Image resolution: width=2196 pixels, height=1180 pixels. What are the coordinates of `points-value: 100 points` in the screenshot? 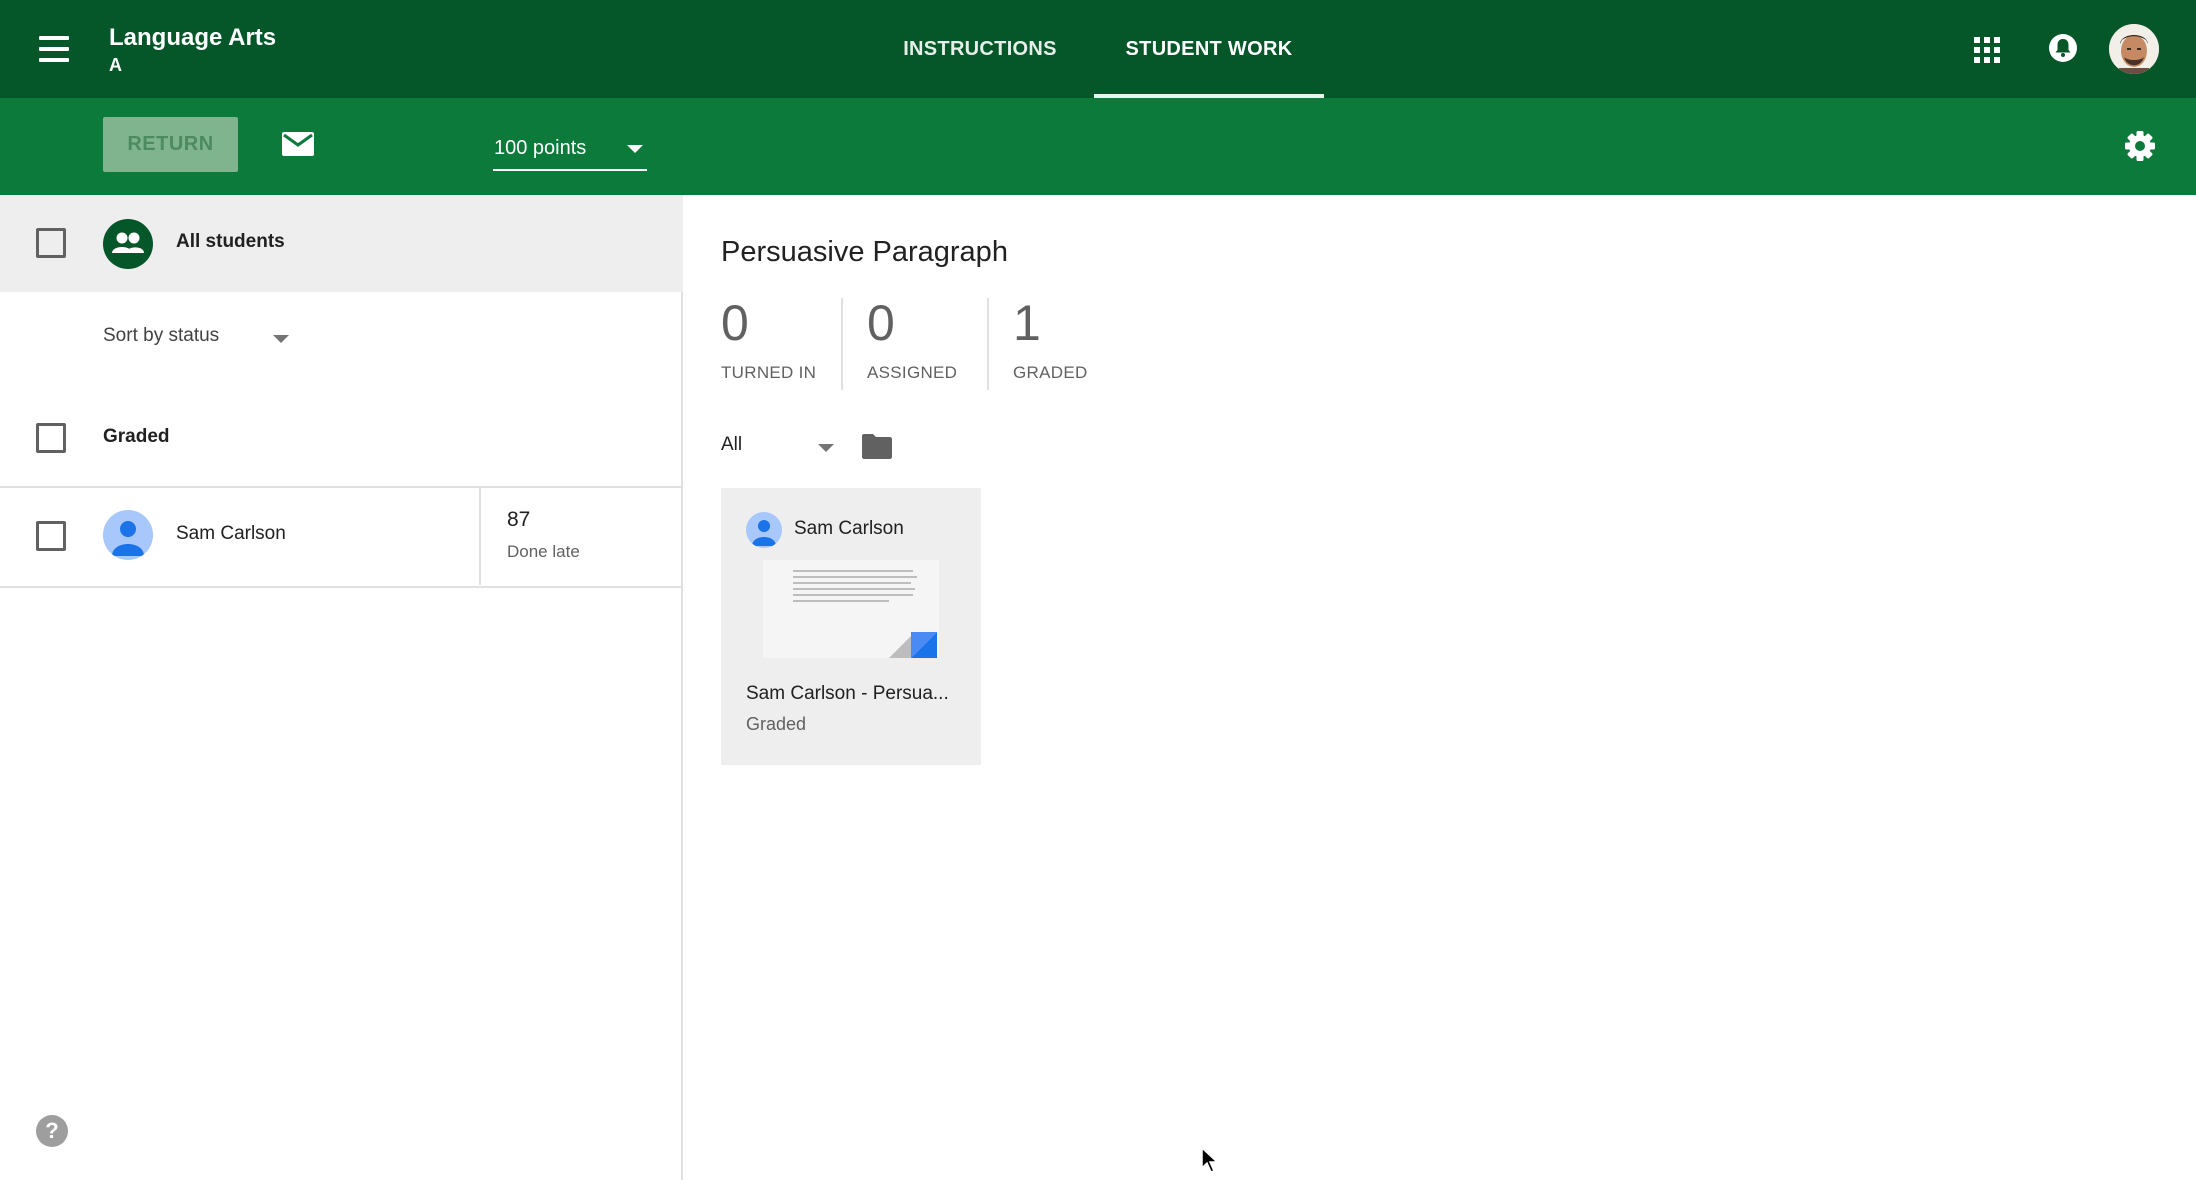 It's located at (540, 148).